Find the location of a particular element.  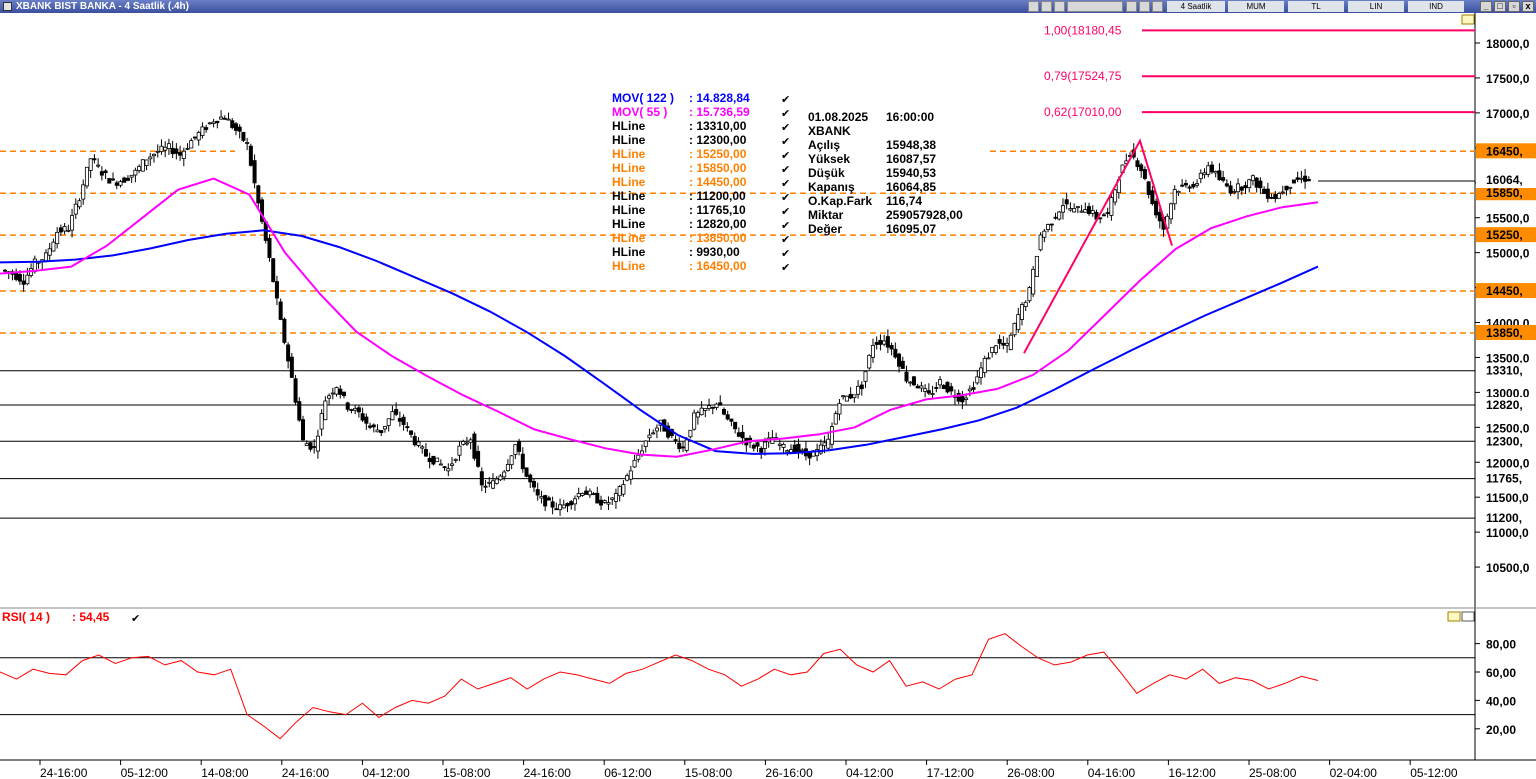

hline-tag-label: 15250, is located at coordinates (1504, 235).